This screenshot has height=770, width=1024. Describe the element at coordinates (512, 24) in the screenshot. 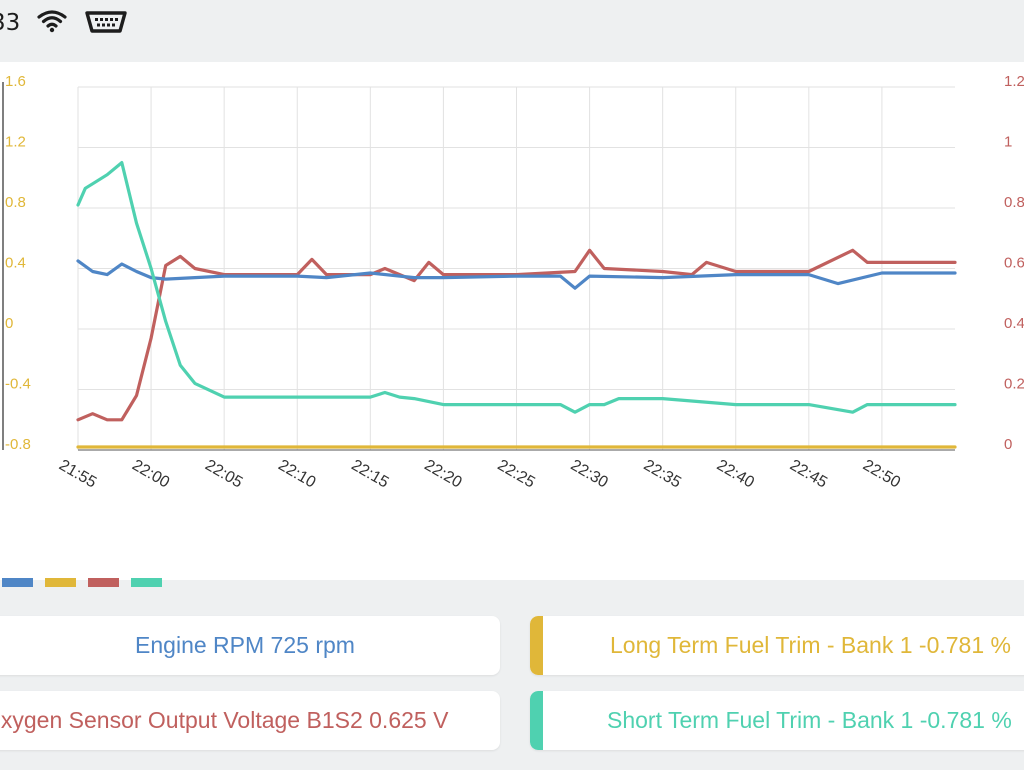

I see `status-bar: 33` at that location.